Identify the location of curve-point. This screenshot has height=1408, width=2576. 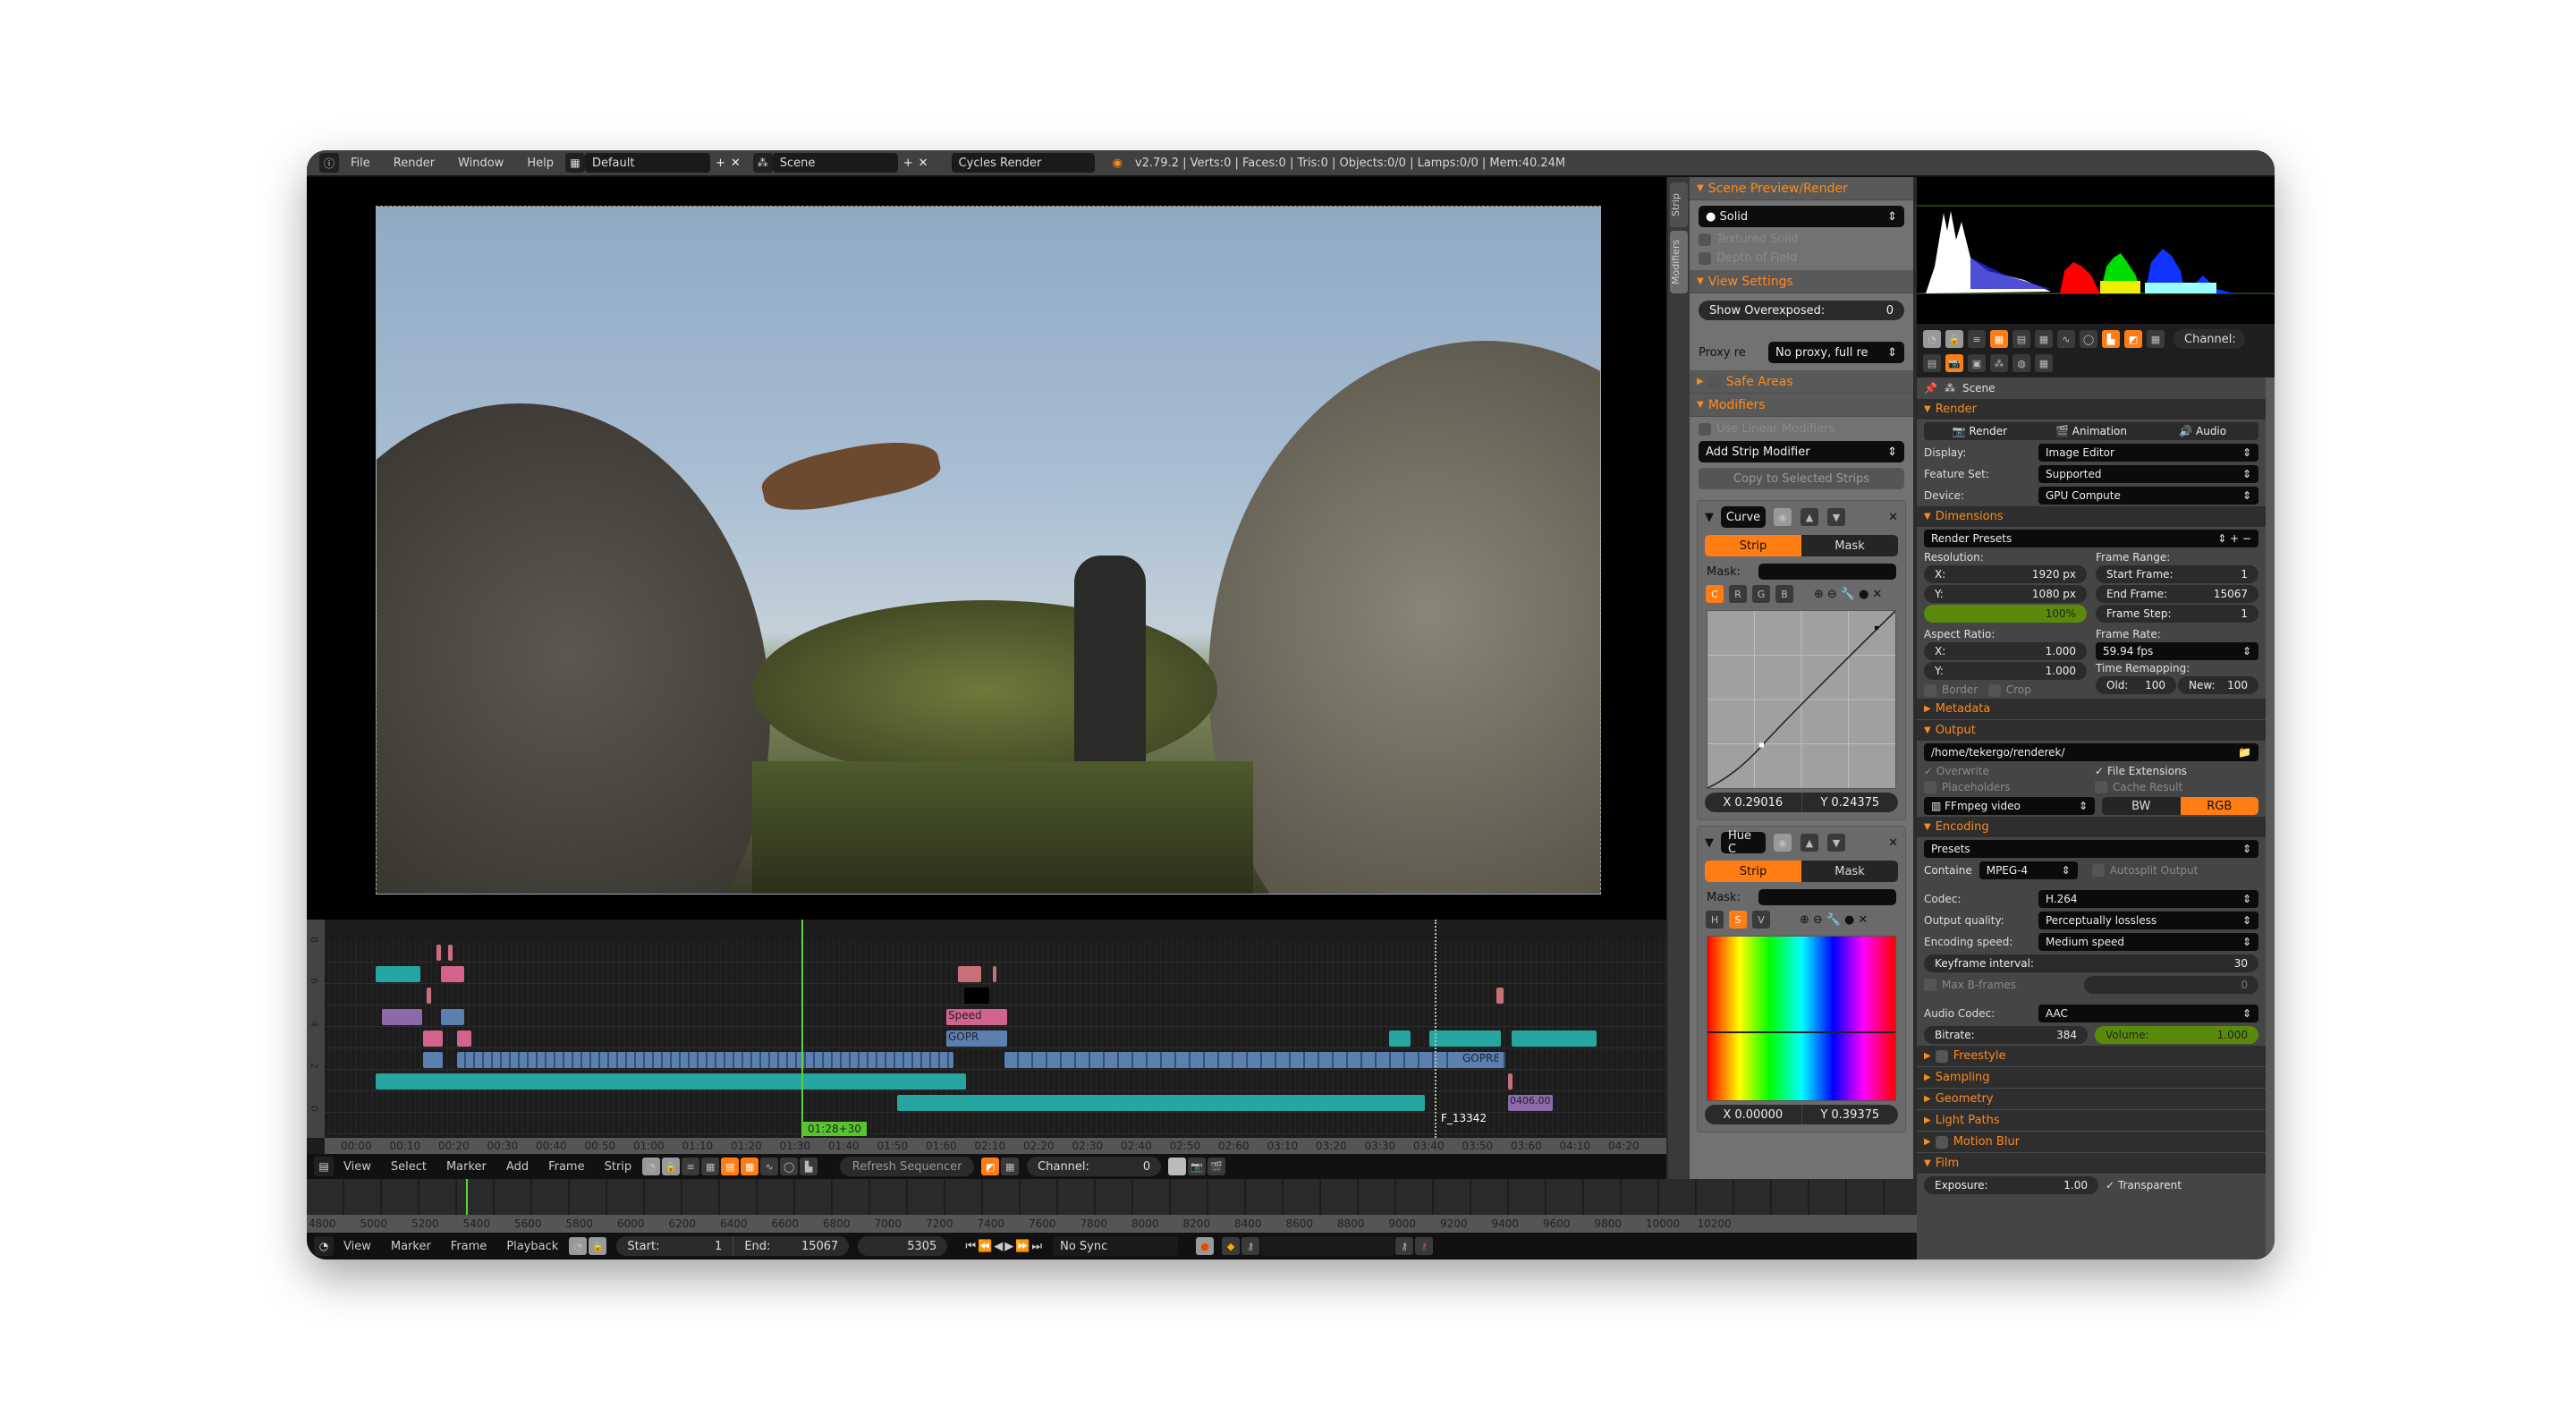
(1761, 745).